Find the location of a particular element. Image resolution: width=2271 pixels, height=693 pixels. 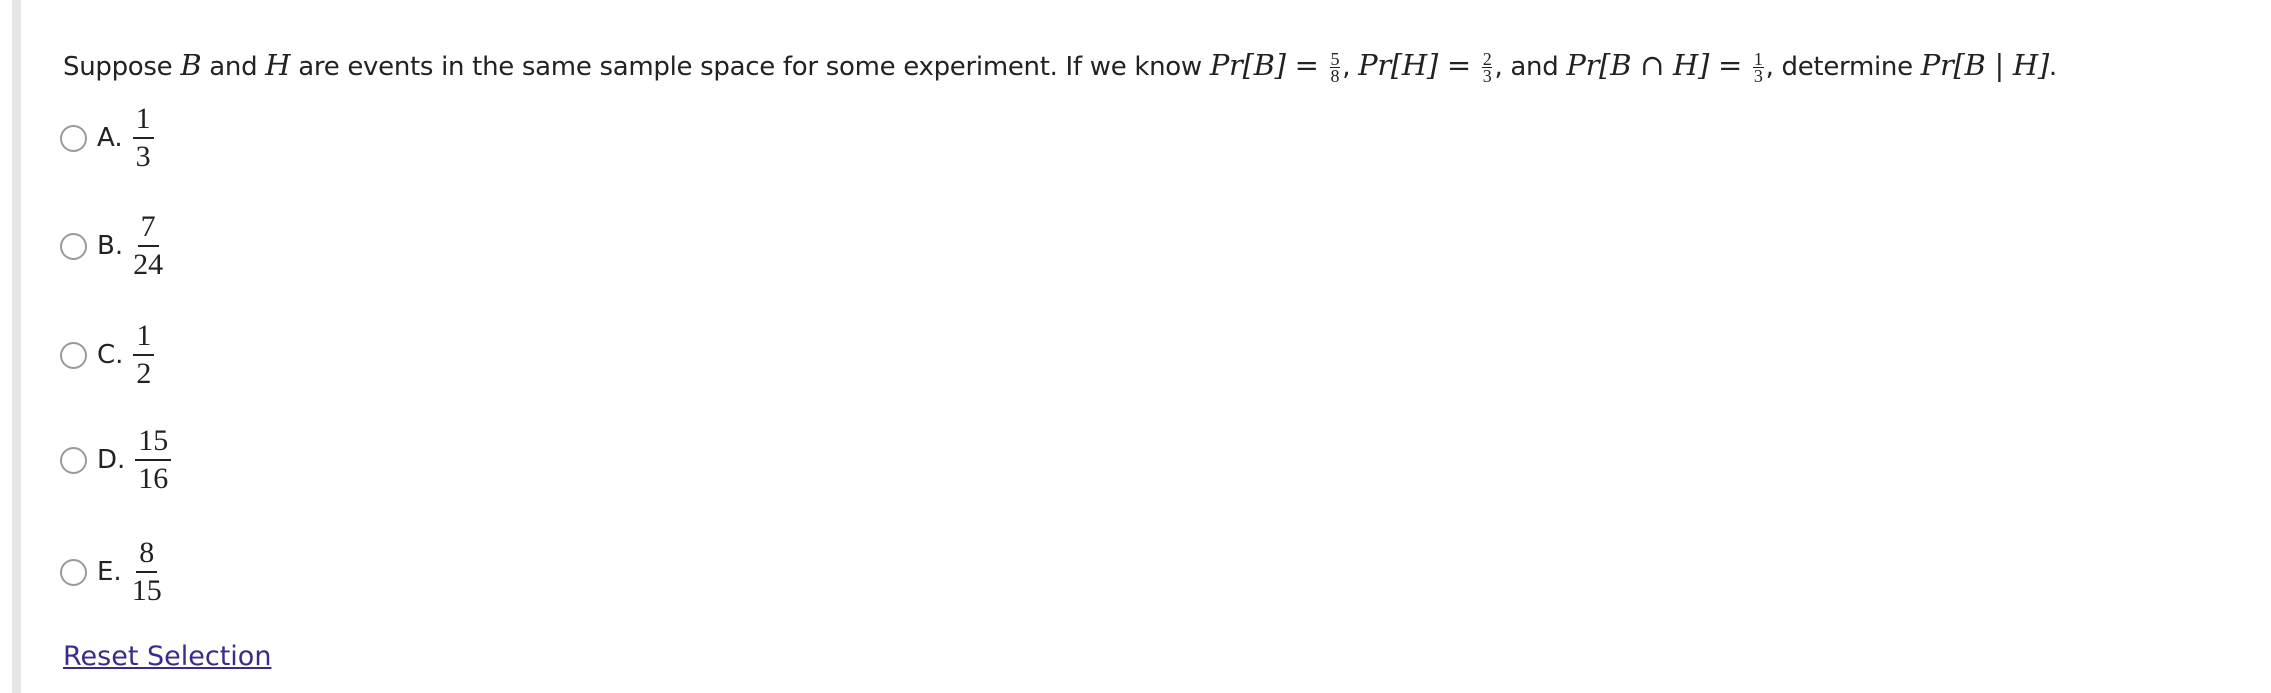

option-b: B. 7 24 is located at coordinates (111, 246).